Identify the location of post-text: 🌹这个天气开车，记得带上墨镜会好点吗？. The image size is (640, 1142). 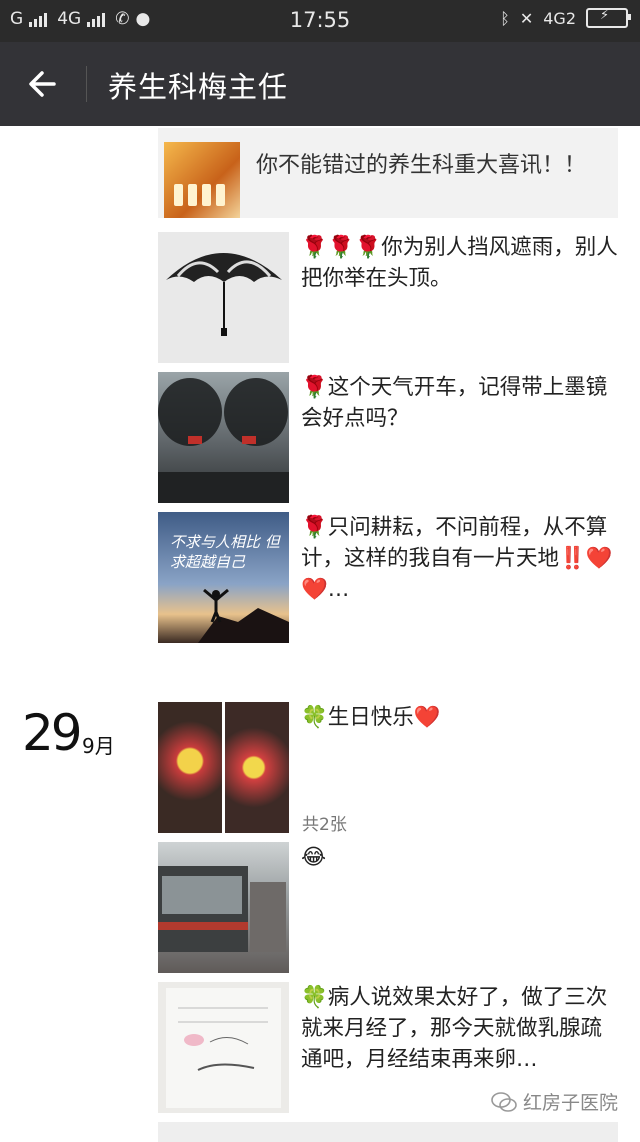
(454, 403).